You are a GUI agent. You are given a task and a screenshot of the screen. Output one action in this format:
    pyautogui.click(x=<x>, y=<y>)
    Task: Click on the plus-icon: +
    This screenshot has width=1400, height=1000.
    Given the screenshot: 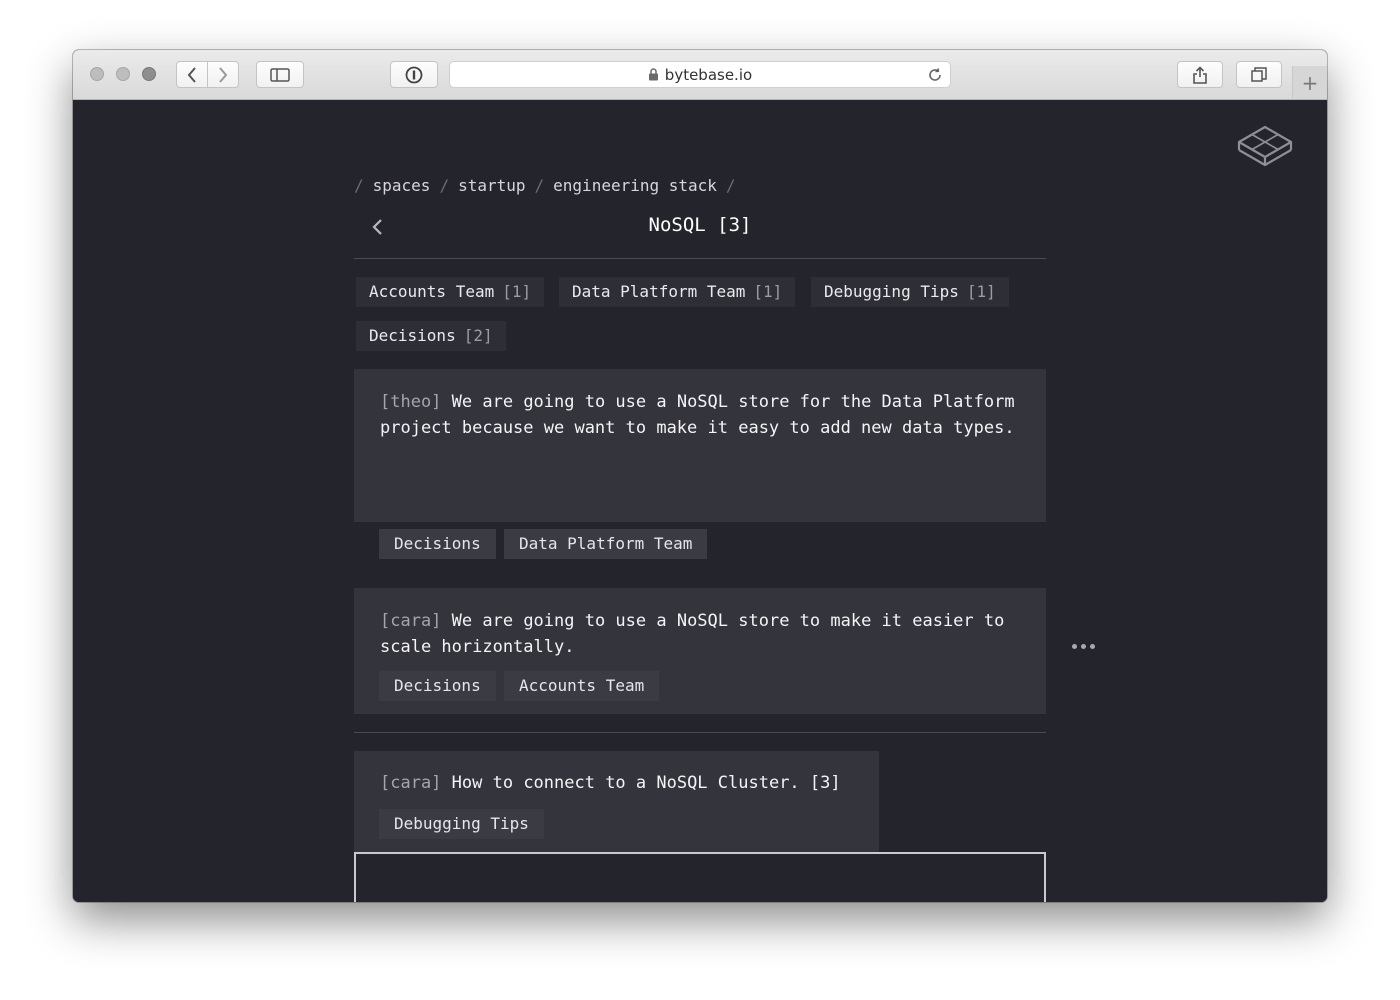 What is the action you would take?
    pyautogui.click(x=1310, y=82)
    